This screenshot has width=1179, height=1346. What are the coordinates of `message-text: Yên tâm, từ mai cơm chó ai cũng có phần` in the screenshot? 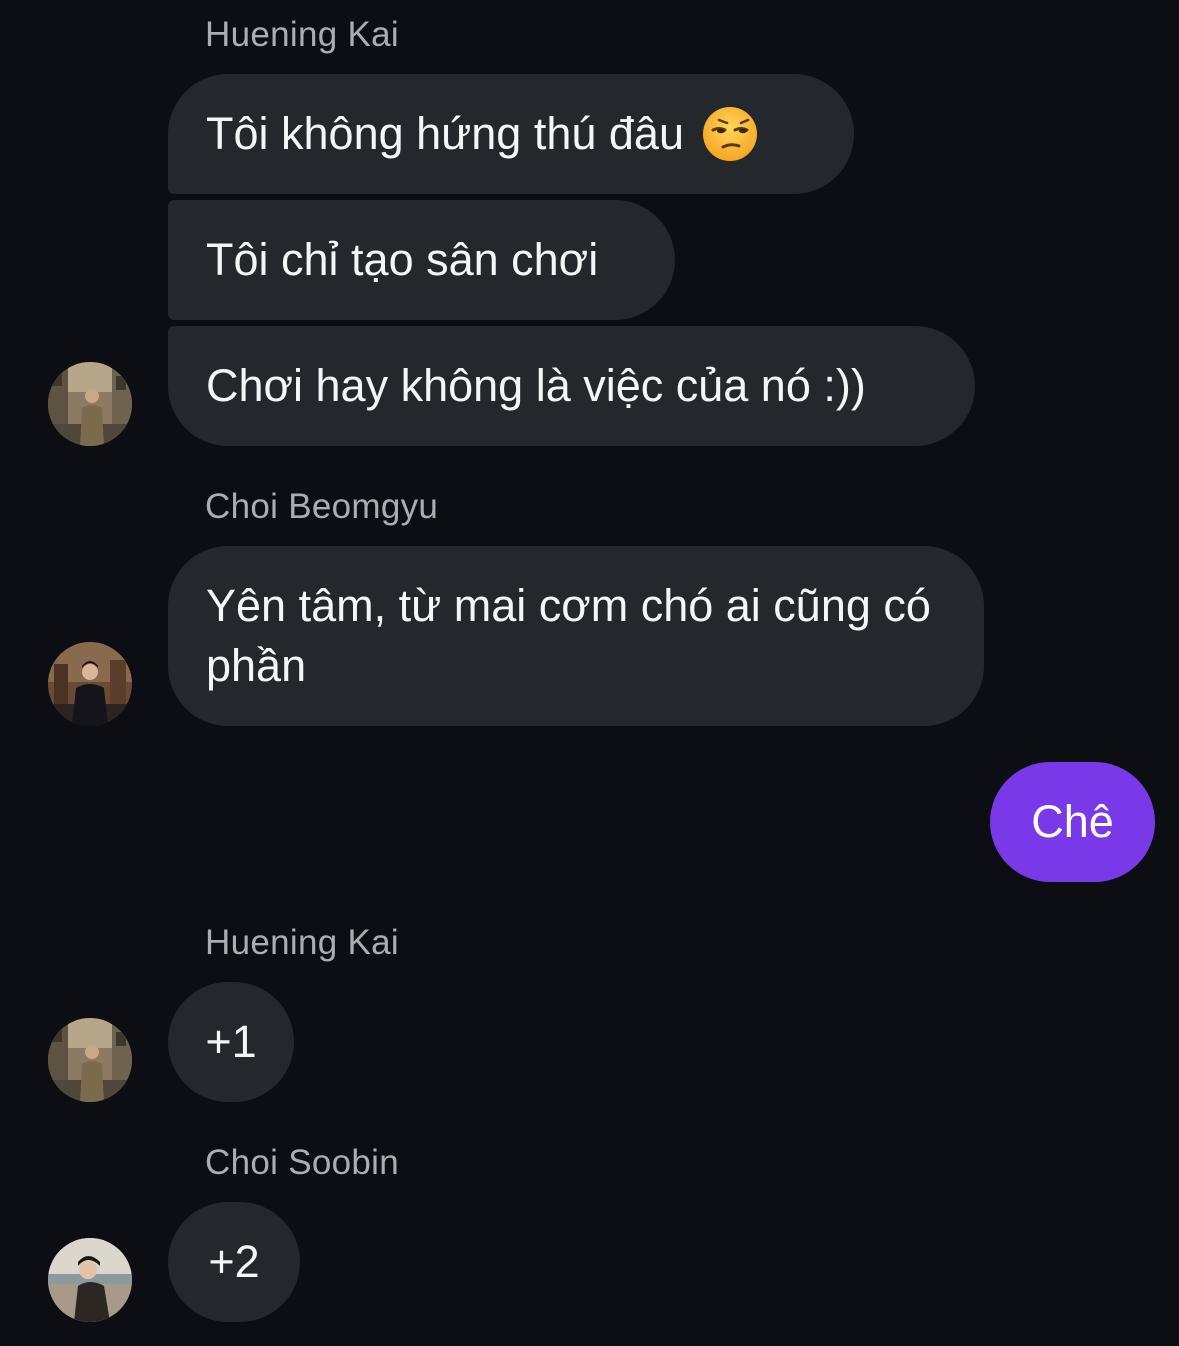 It's located at (568, 635).